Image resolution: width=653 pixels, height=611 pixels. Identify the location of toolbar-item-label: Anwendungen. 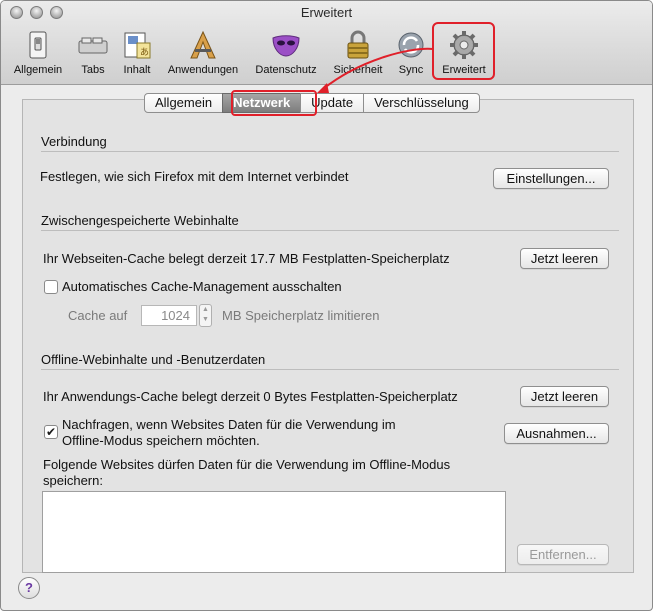
(203, 70).